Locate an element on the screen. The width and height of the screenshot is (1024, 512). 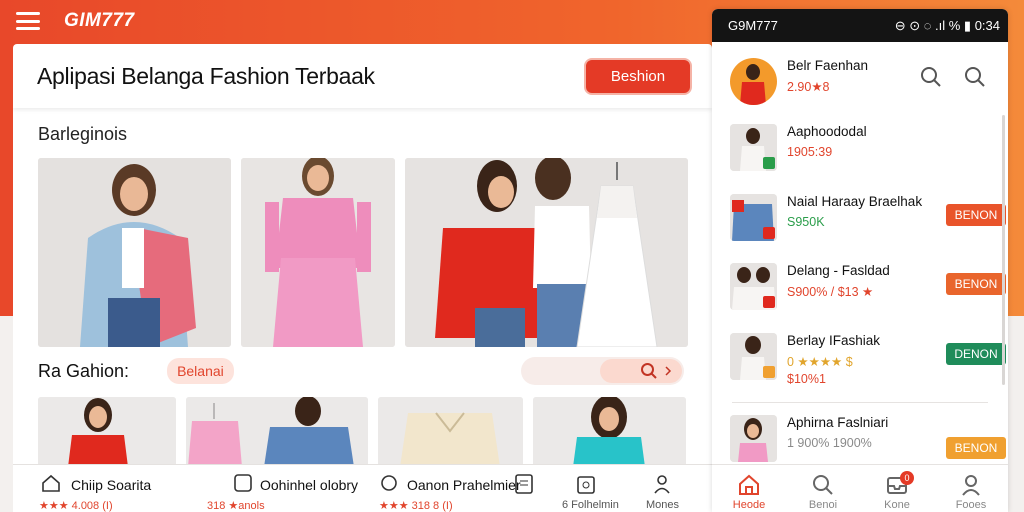
divider is located at coordinates (860, 402).